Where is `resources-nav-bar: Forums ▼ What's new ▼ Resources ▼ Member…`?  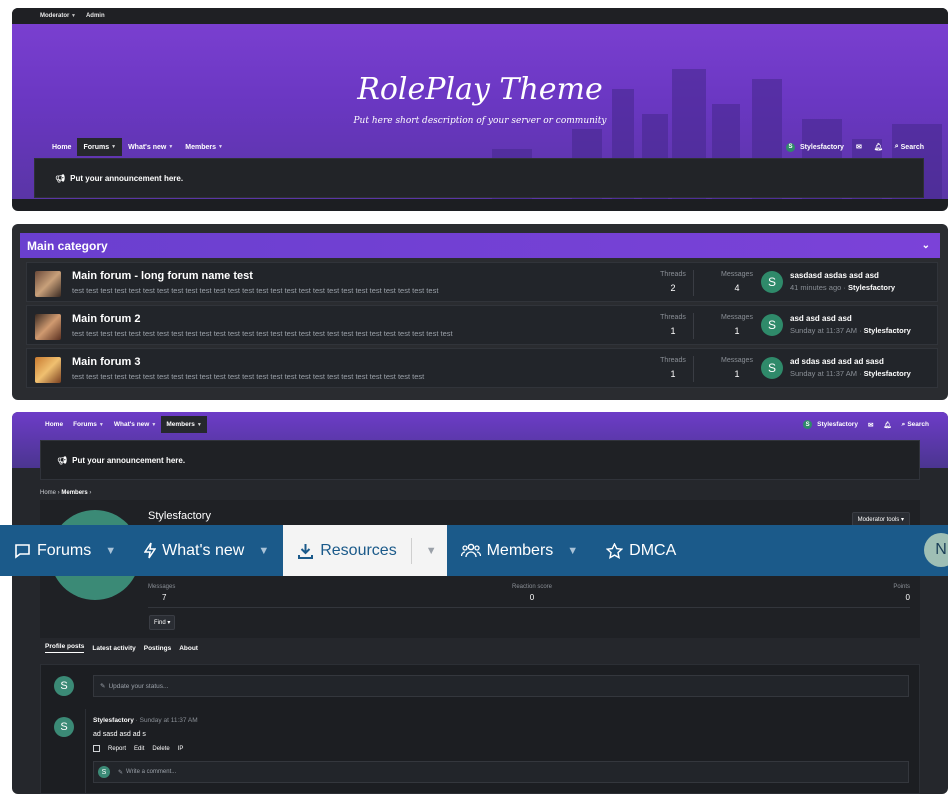 resources-nav-bar: Forums ▼ What's new ▼ Resources ▼ Member… is located at coordinates (474, 550).